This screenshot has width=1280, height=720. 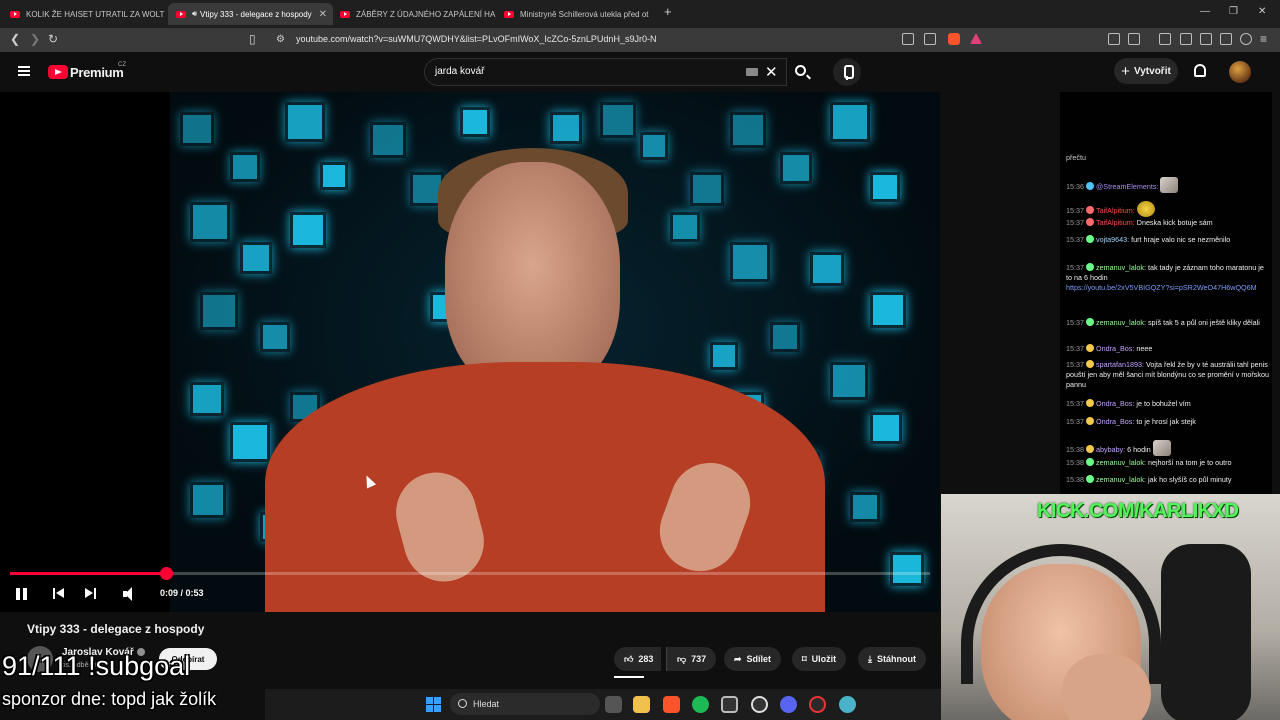 I want to click on account-avatar, so click(x=1240, y=72).